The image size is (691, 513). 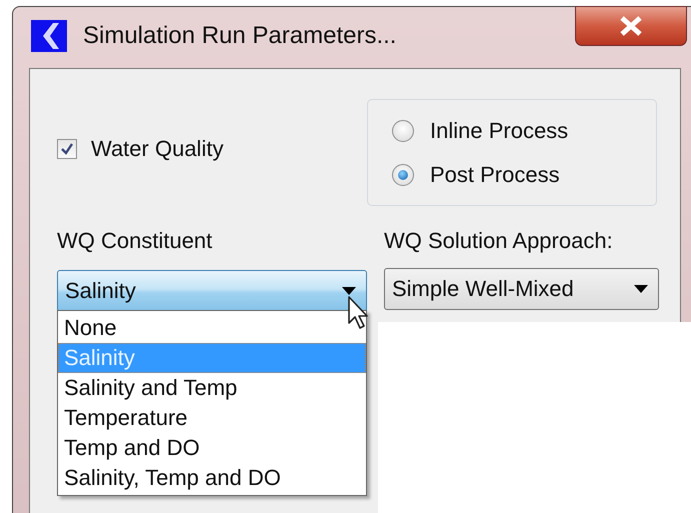 I want to click on app-logo-icon, so click(x=49, y=36).